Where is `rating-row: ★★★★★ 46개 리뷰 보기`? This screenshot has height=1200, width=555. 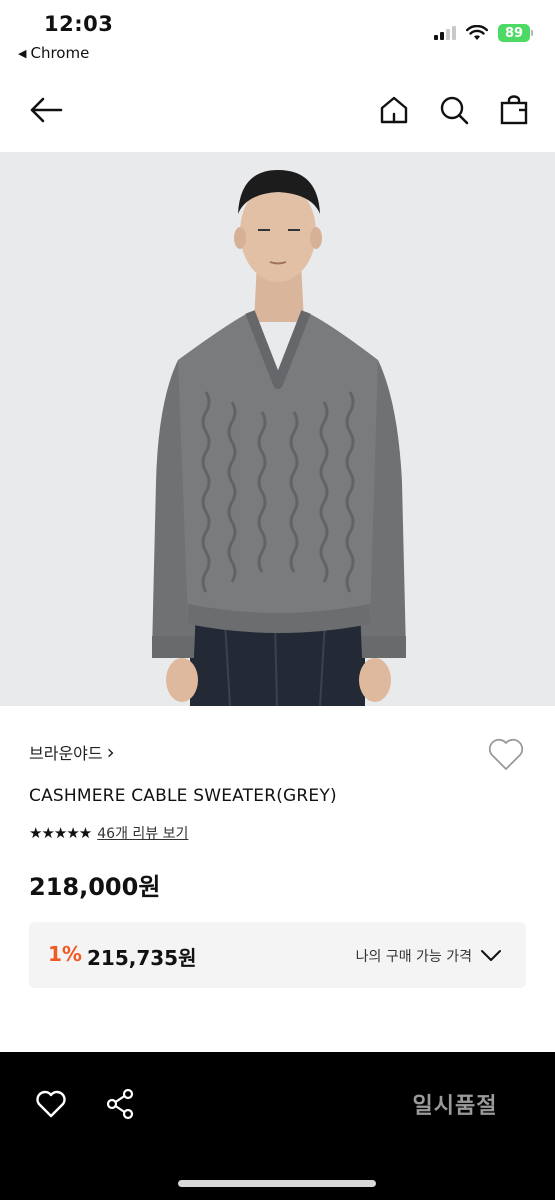
rating-row: ★★★★★ 46개 리뷰 보기 is located at coordinates (108, 833).